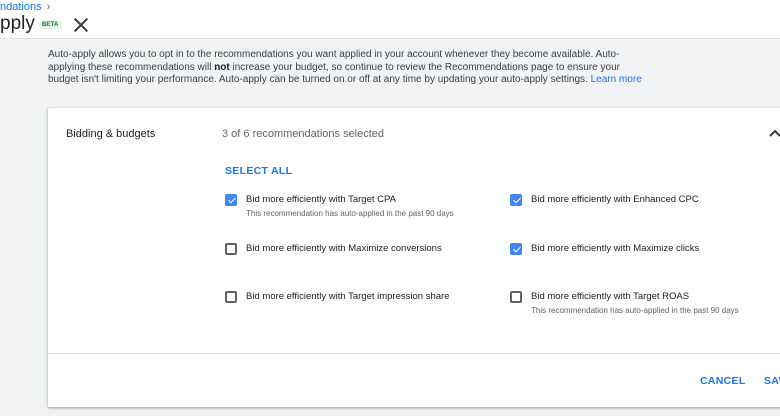 The height and width of the screenshot is (416, 780). Describe the element at coordinates (390, 19) in the screenshot. I see `page-header: ndations › pply BETA` at that location.